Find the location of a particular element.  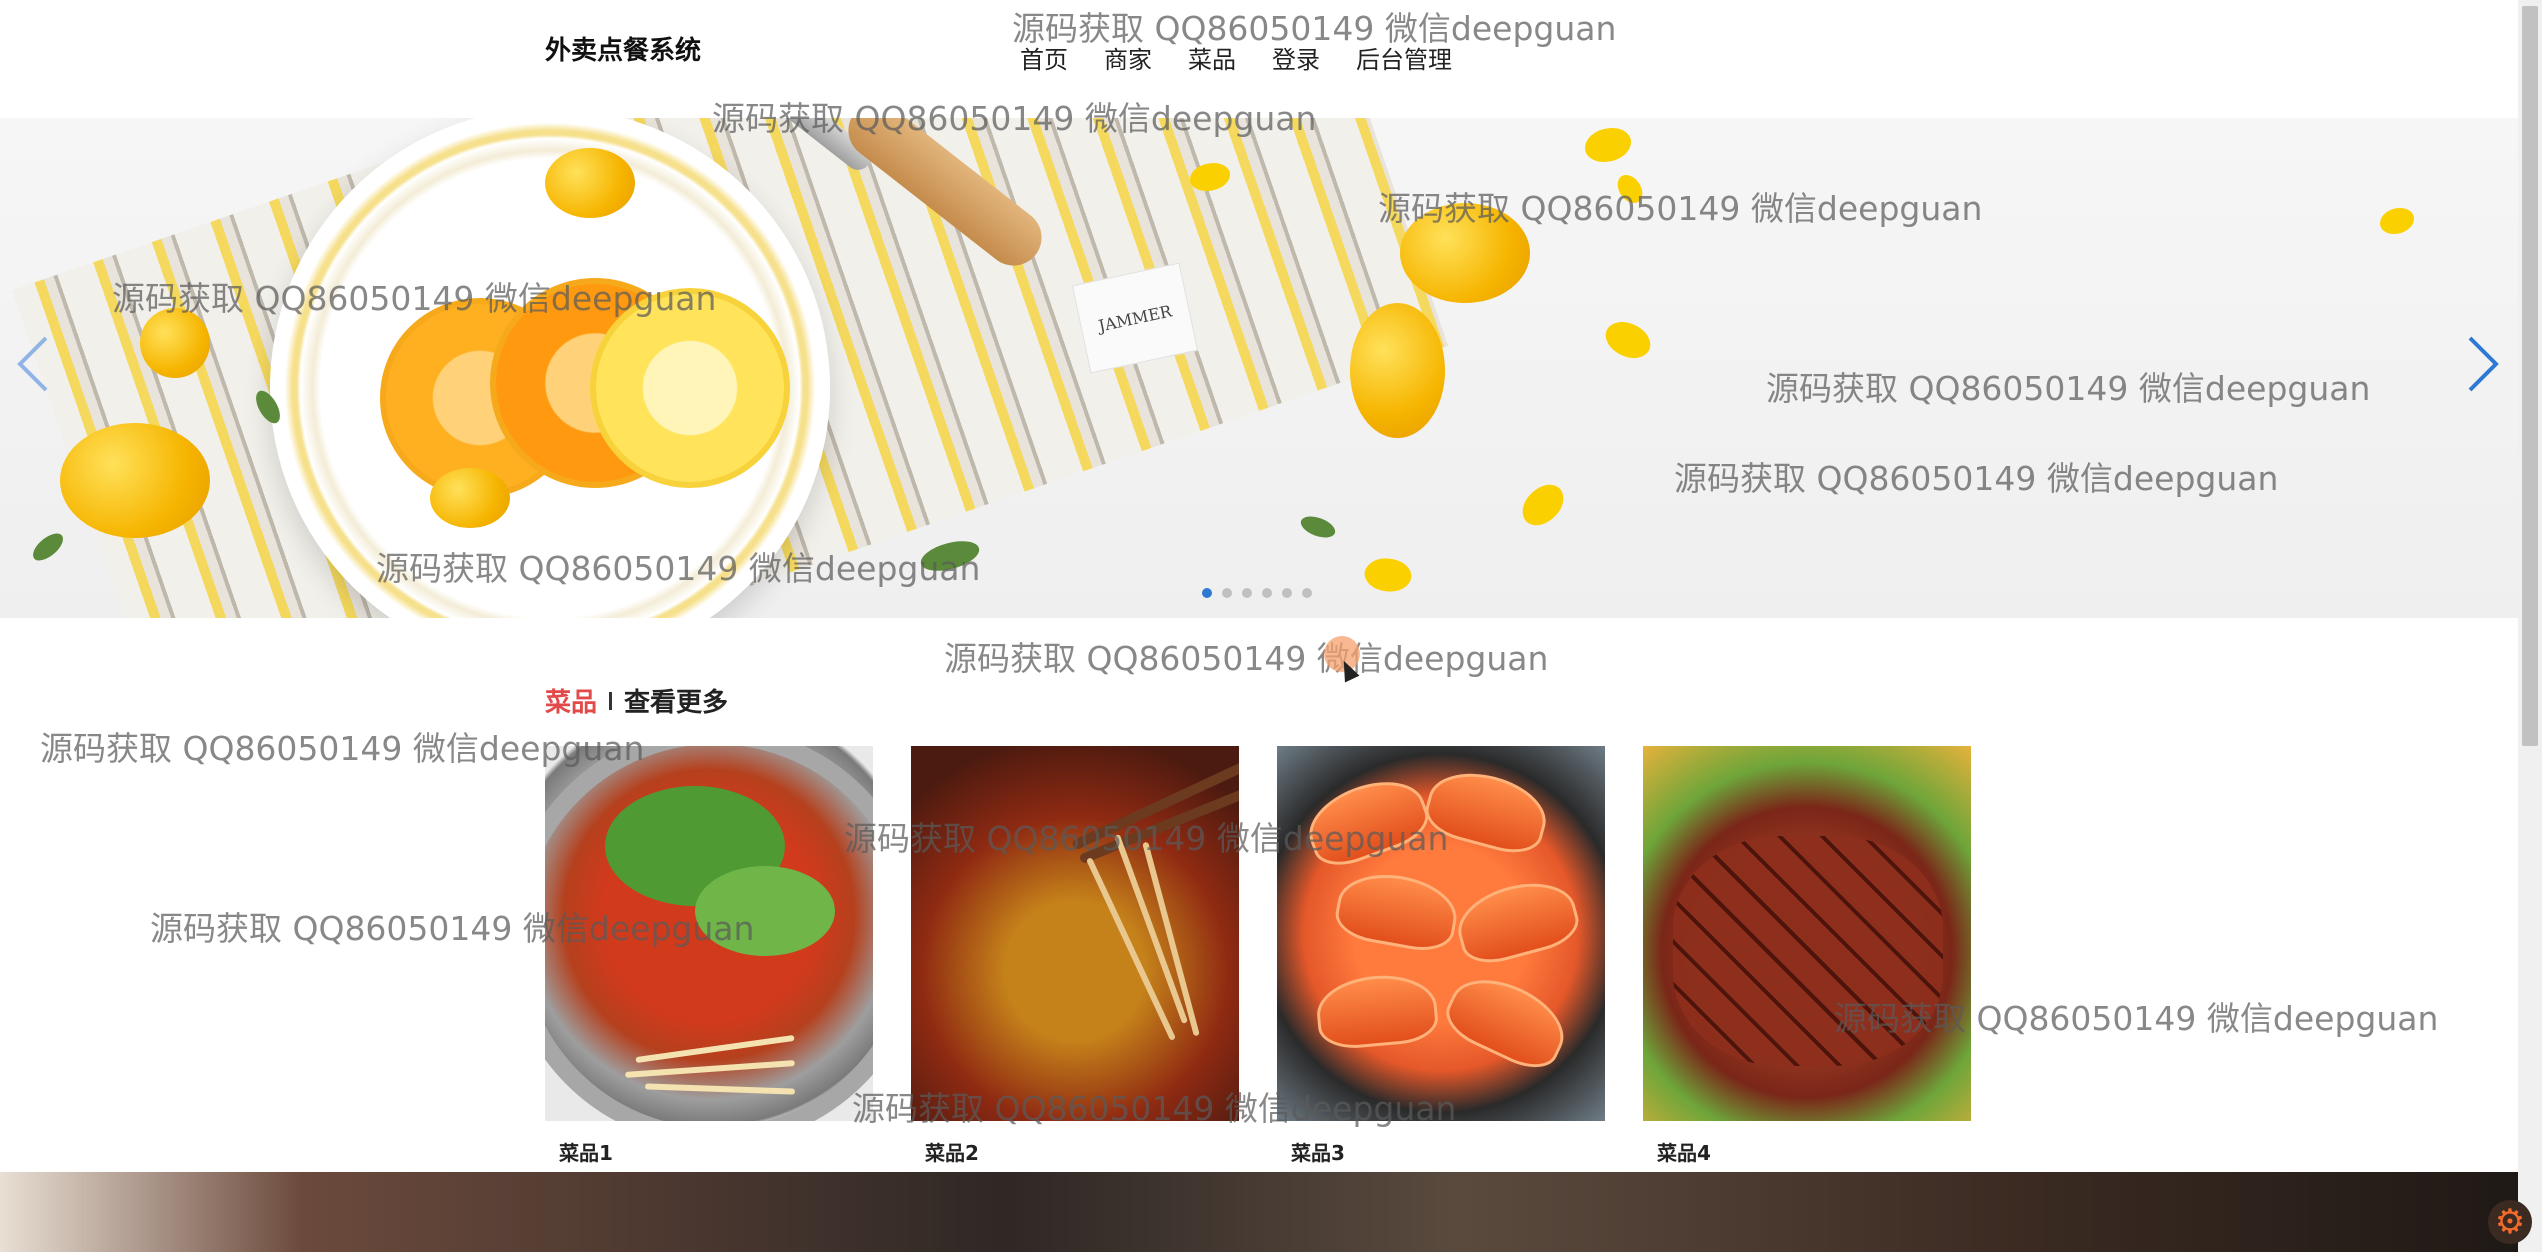

main-nav: 首页 商家 菜品 登录 后台管理 is located at coordinates (1236, 57).